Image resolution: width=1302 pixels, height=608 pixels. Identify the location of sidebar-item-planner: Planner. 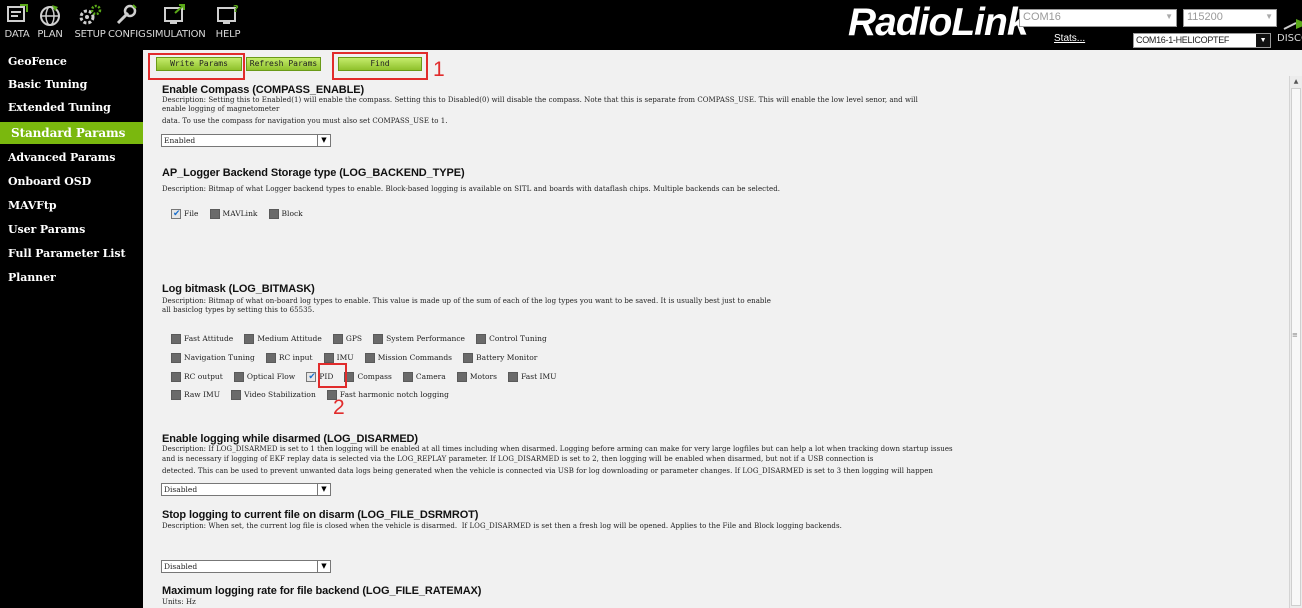
(32, 277).